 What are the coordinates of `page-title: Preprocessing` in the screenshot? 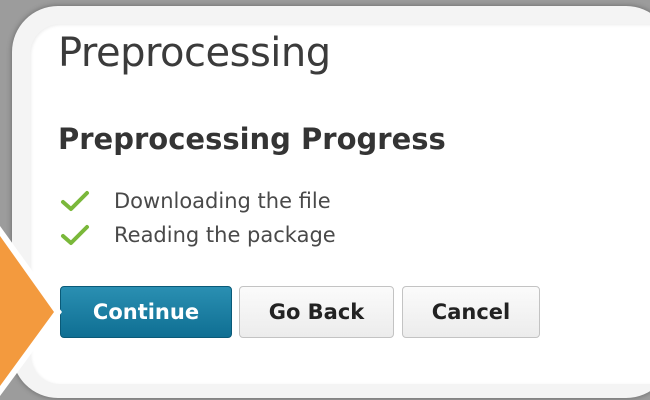 It's located at (194, 53).